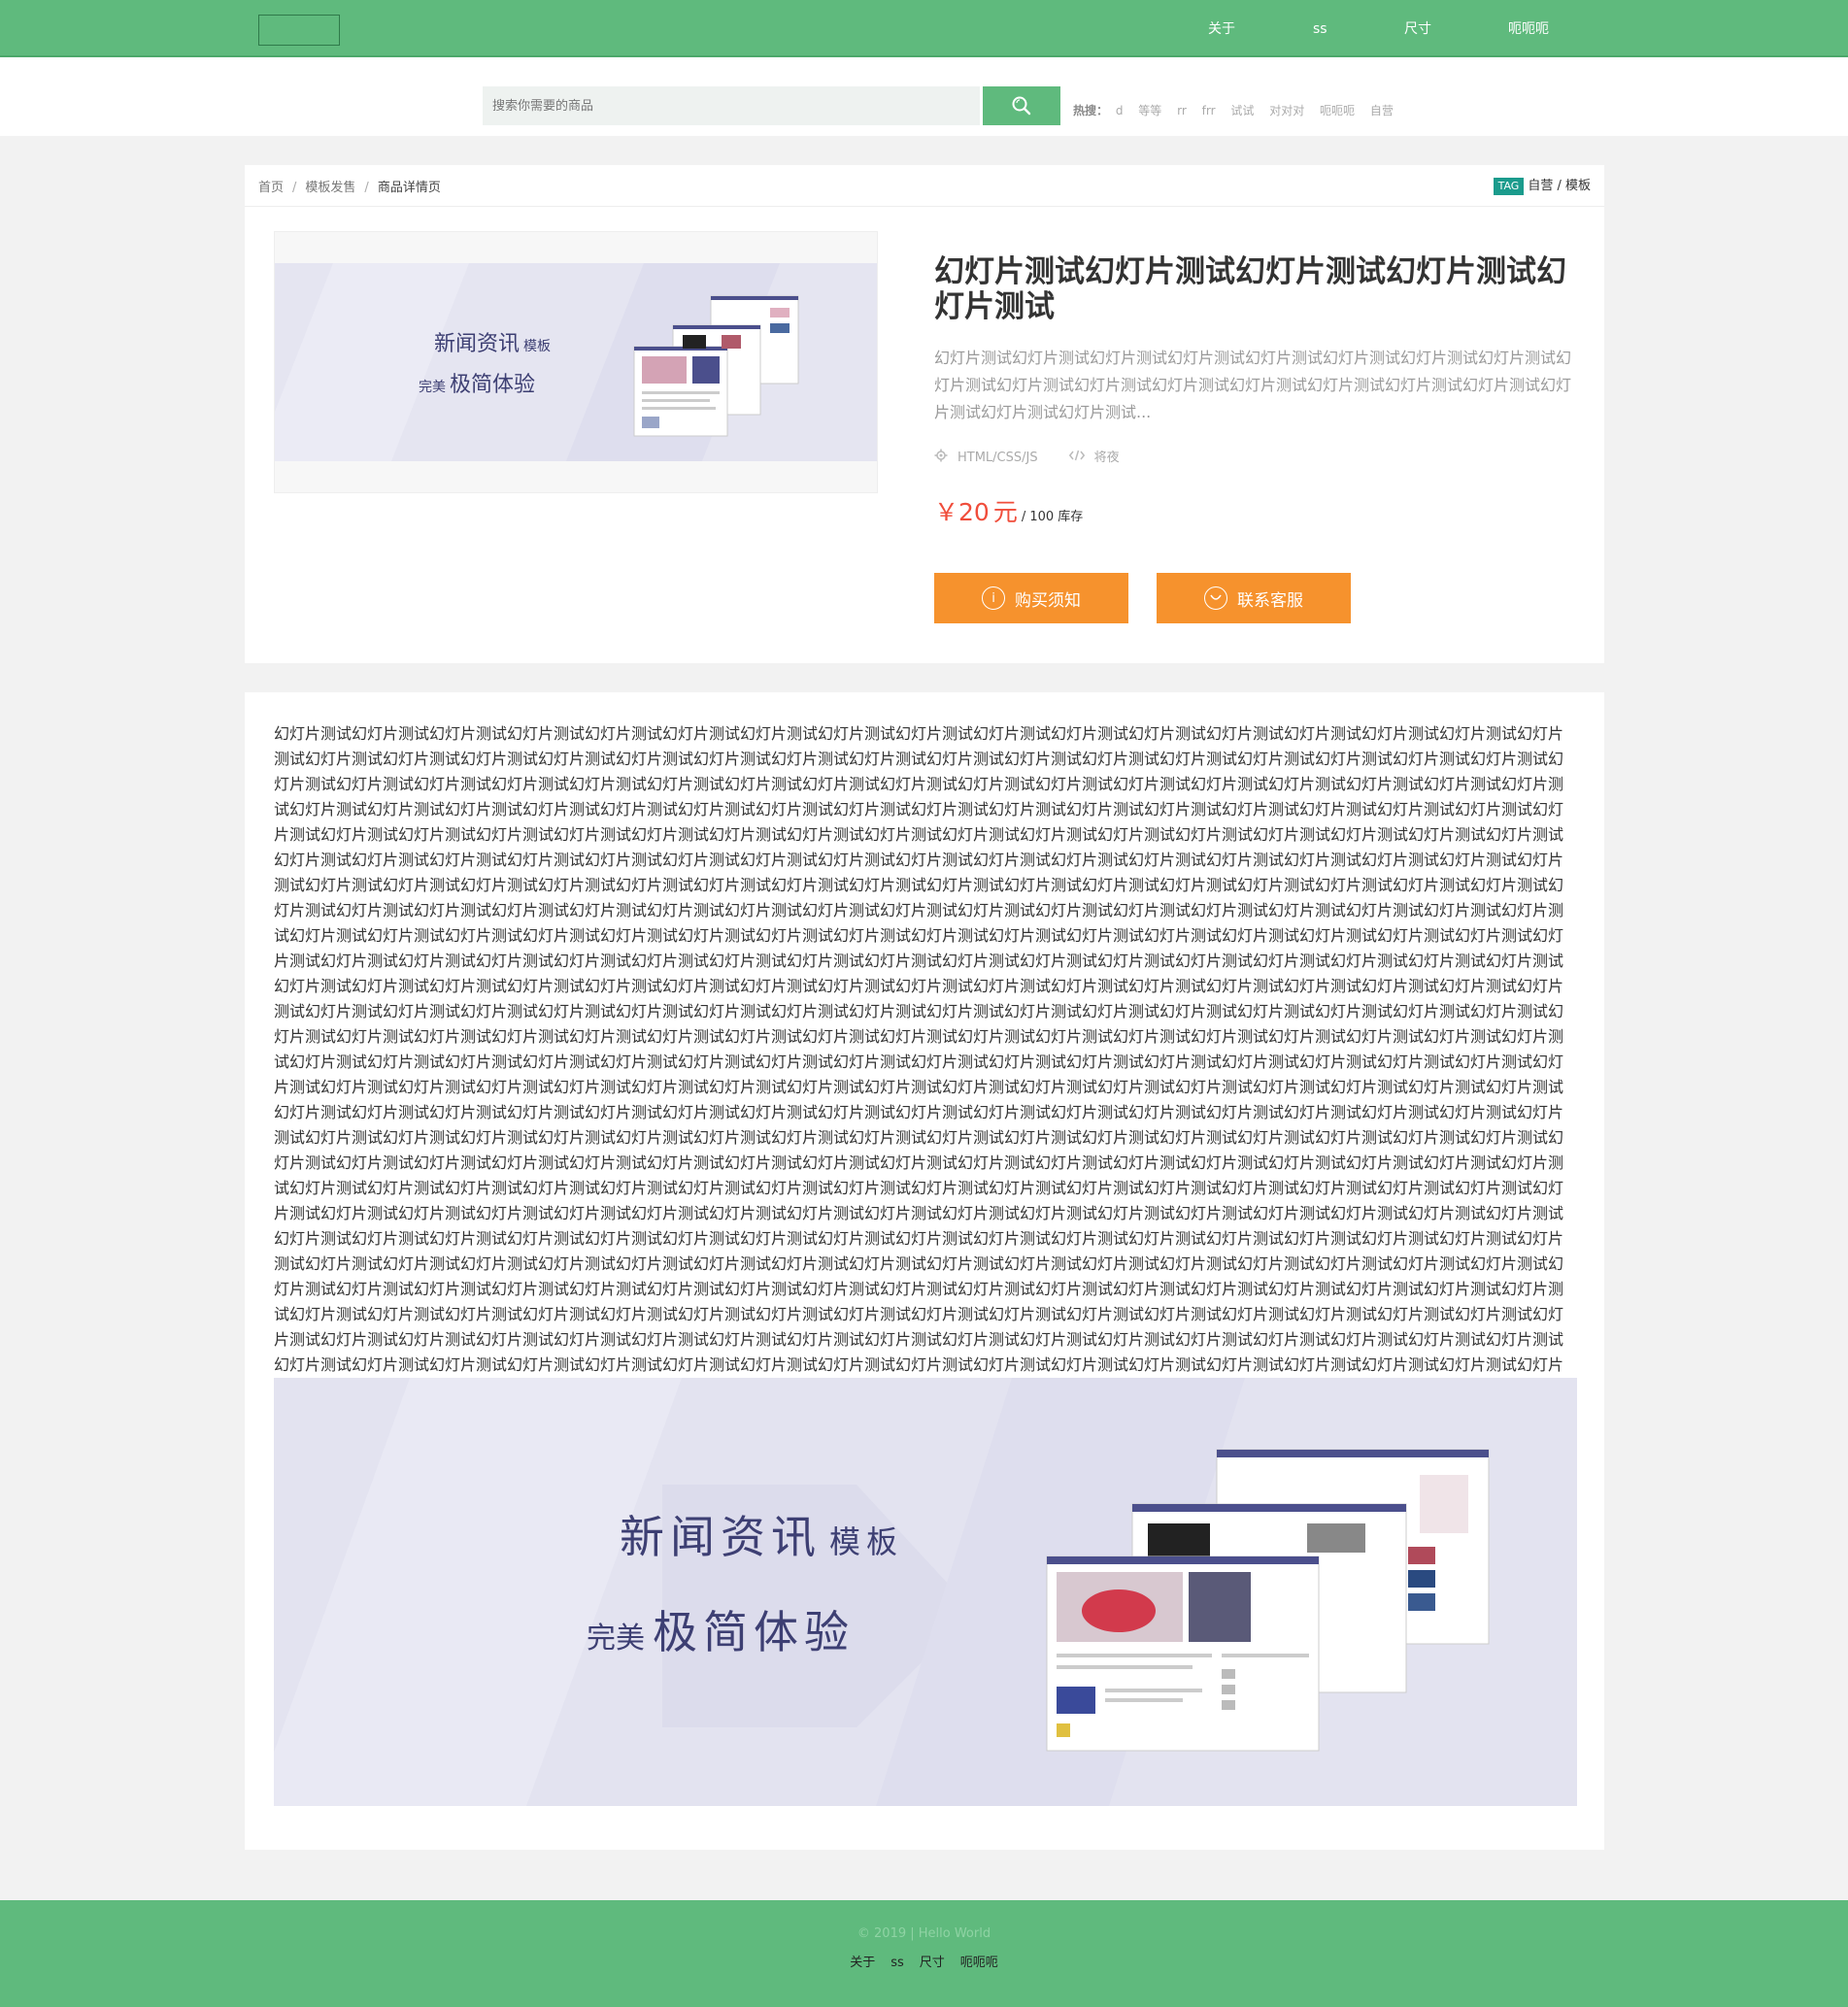 The image size is (1848, 2007). What do you see at coordinates (924, 1934) in the screenshot?
I see `copyright: © 2019 | Hello World` at bounding box center [924, 1934].